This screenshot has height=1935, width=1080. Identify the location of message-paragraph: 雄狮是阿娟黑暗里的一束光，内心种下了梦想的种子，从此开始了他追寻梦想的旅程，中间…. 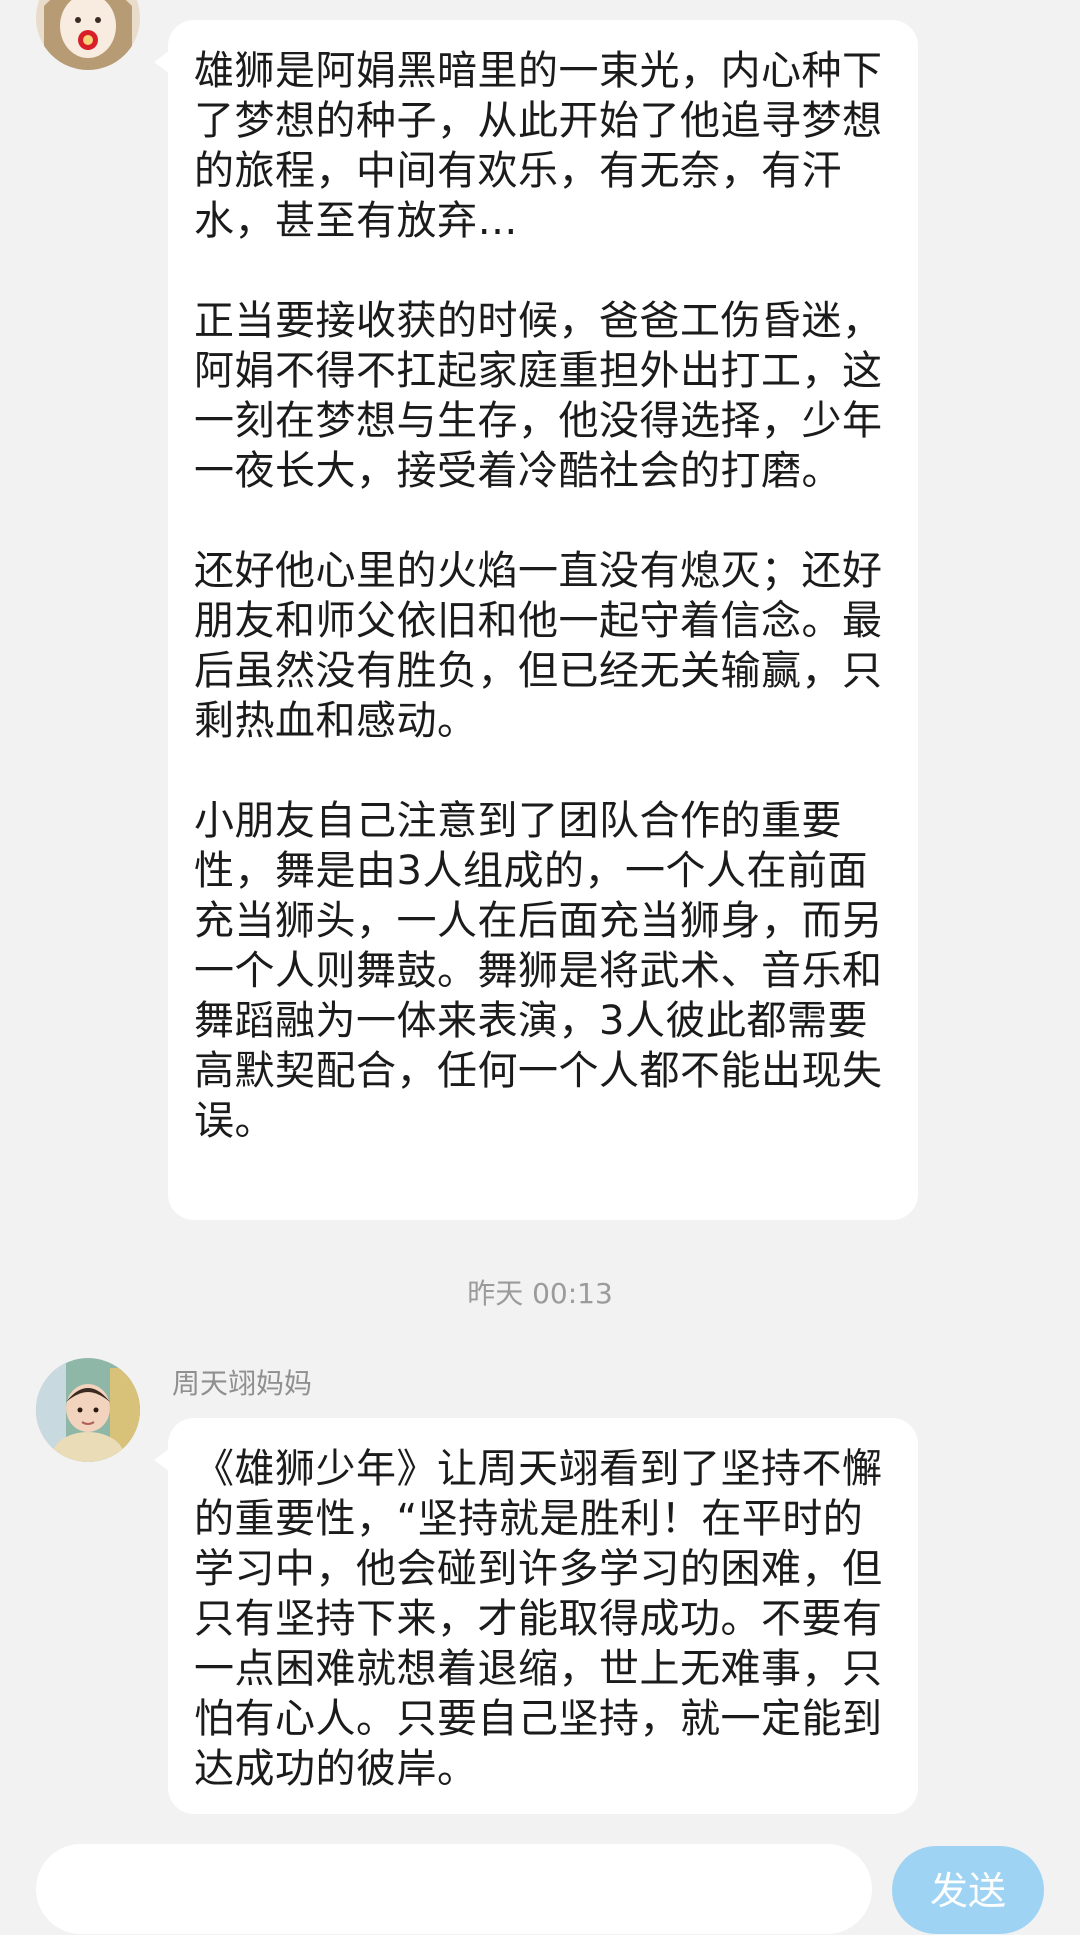
(538, 146).